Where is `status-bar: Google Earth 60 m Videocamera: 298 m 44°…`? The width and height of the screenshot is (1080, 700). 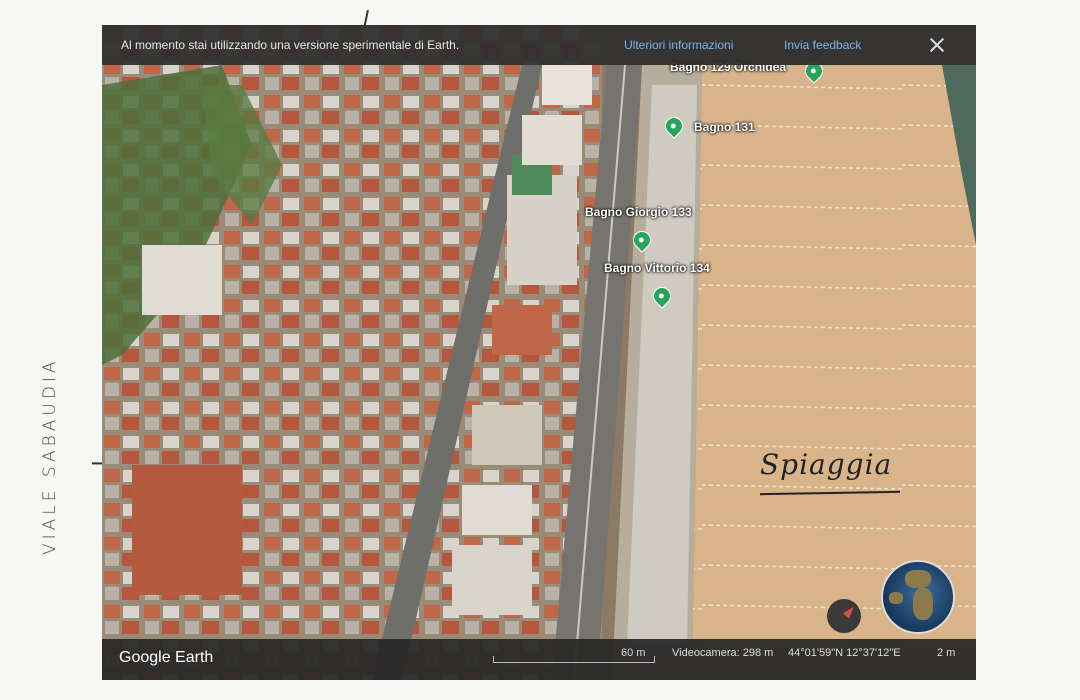
status-bar: Google Earth 60 m Videocamera: 298 m 44°… is located at coordinates (539, 659).